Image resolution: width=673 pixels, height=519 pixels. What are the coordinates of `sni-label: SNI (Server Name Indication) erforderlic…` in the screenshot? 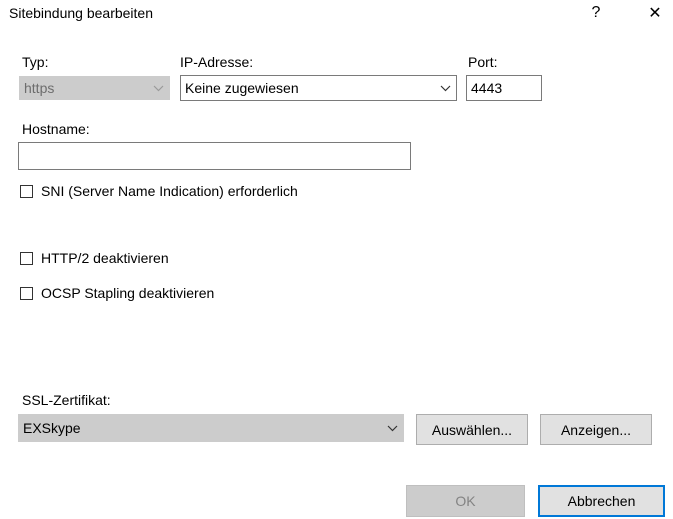 It's located at (169, 191).